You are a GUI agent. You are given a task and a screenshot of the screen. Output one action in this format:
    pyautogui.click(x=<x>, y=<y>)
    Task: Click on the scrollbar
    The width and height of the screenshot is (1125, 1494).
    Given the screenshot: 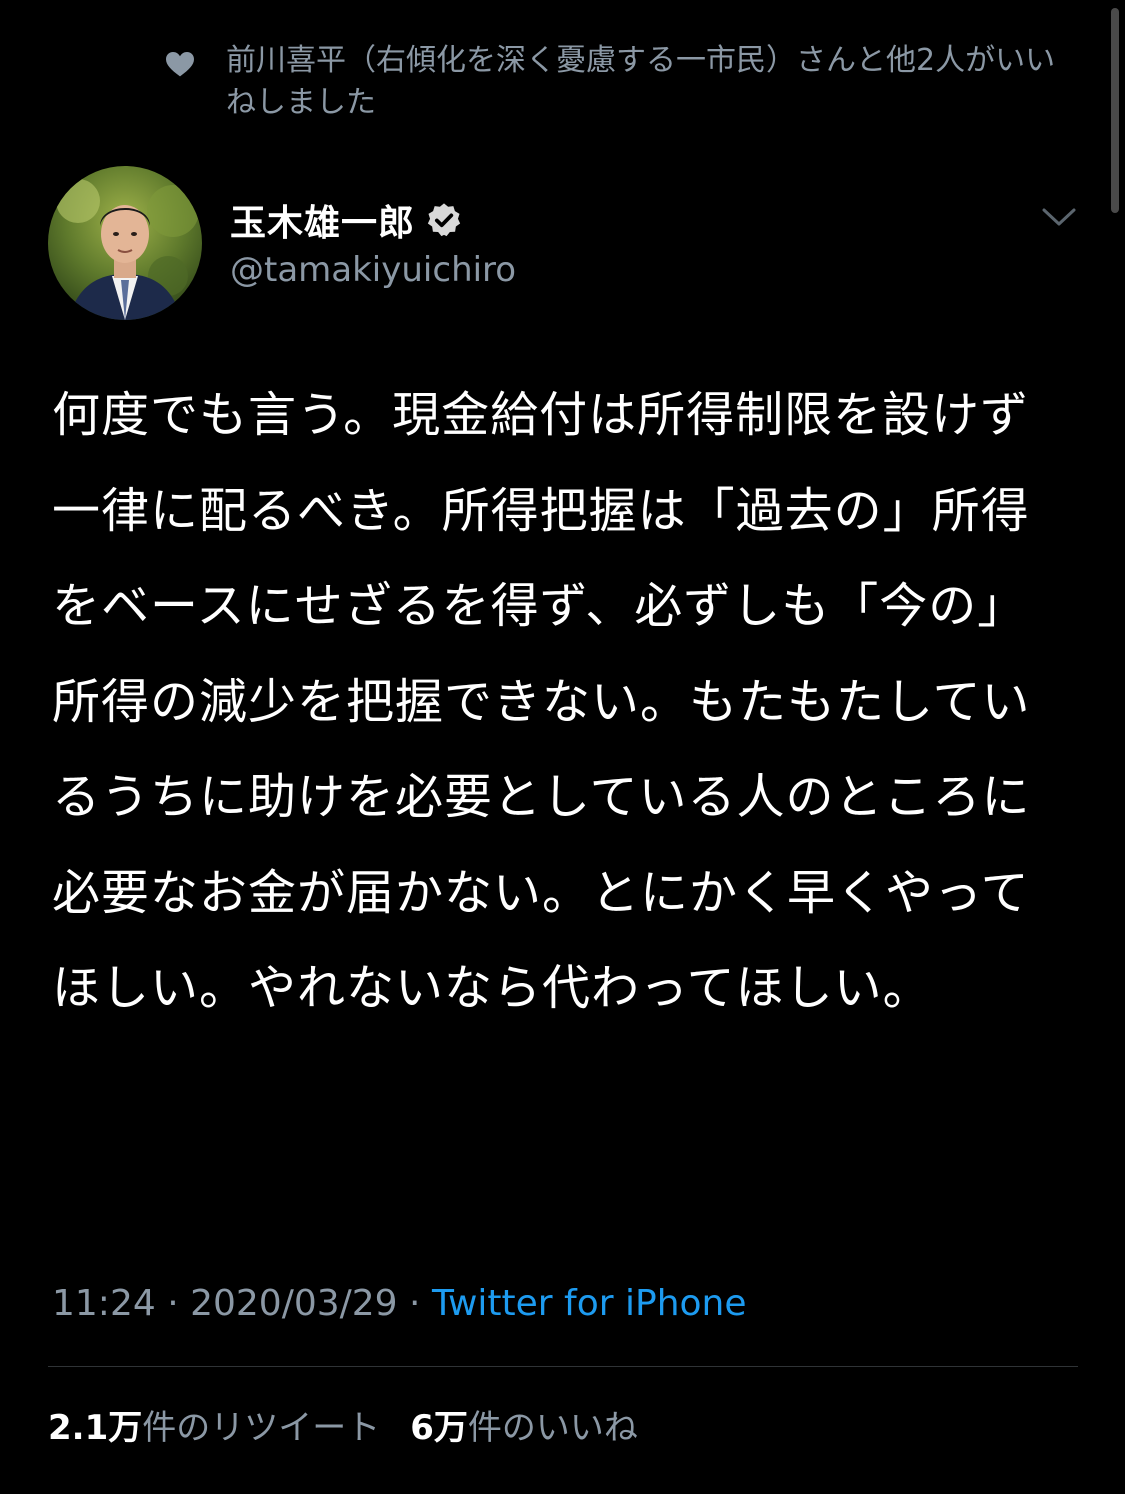 What is the action you would take?
    pyautogui.click(x=1115, y=110)
    